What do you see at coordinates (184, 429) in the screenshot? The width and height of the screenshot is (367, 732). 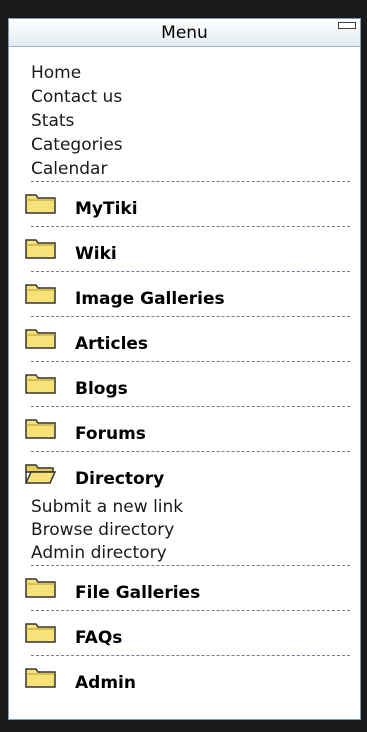 I see `menu-section-forums: Forums` at bounding box center [184, 429].